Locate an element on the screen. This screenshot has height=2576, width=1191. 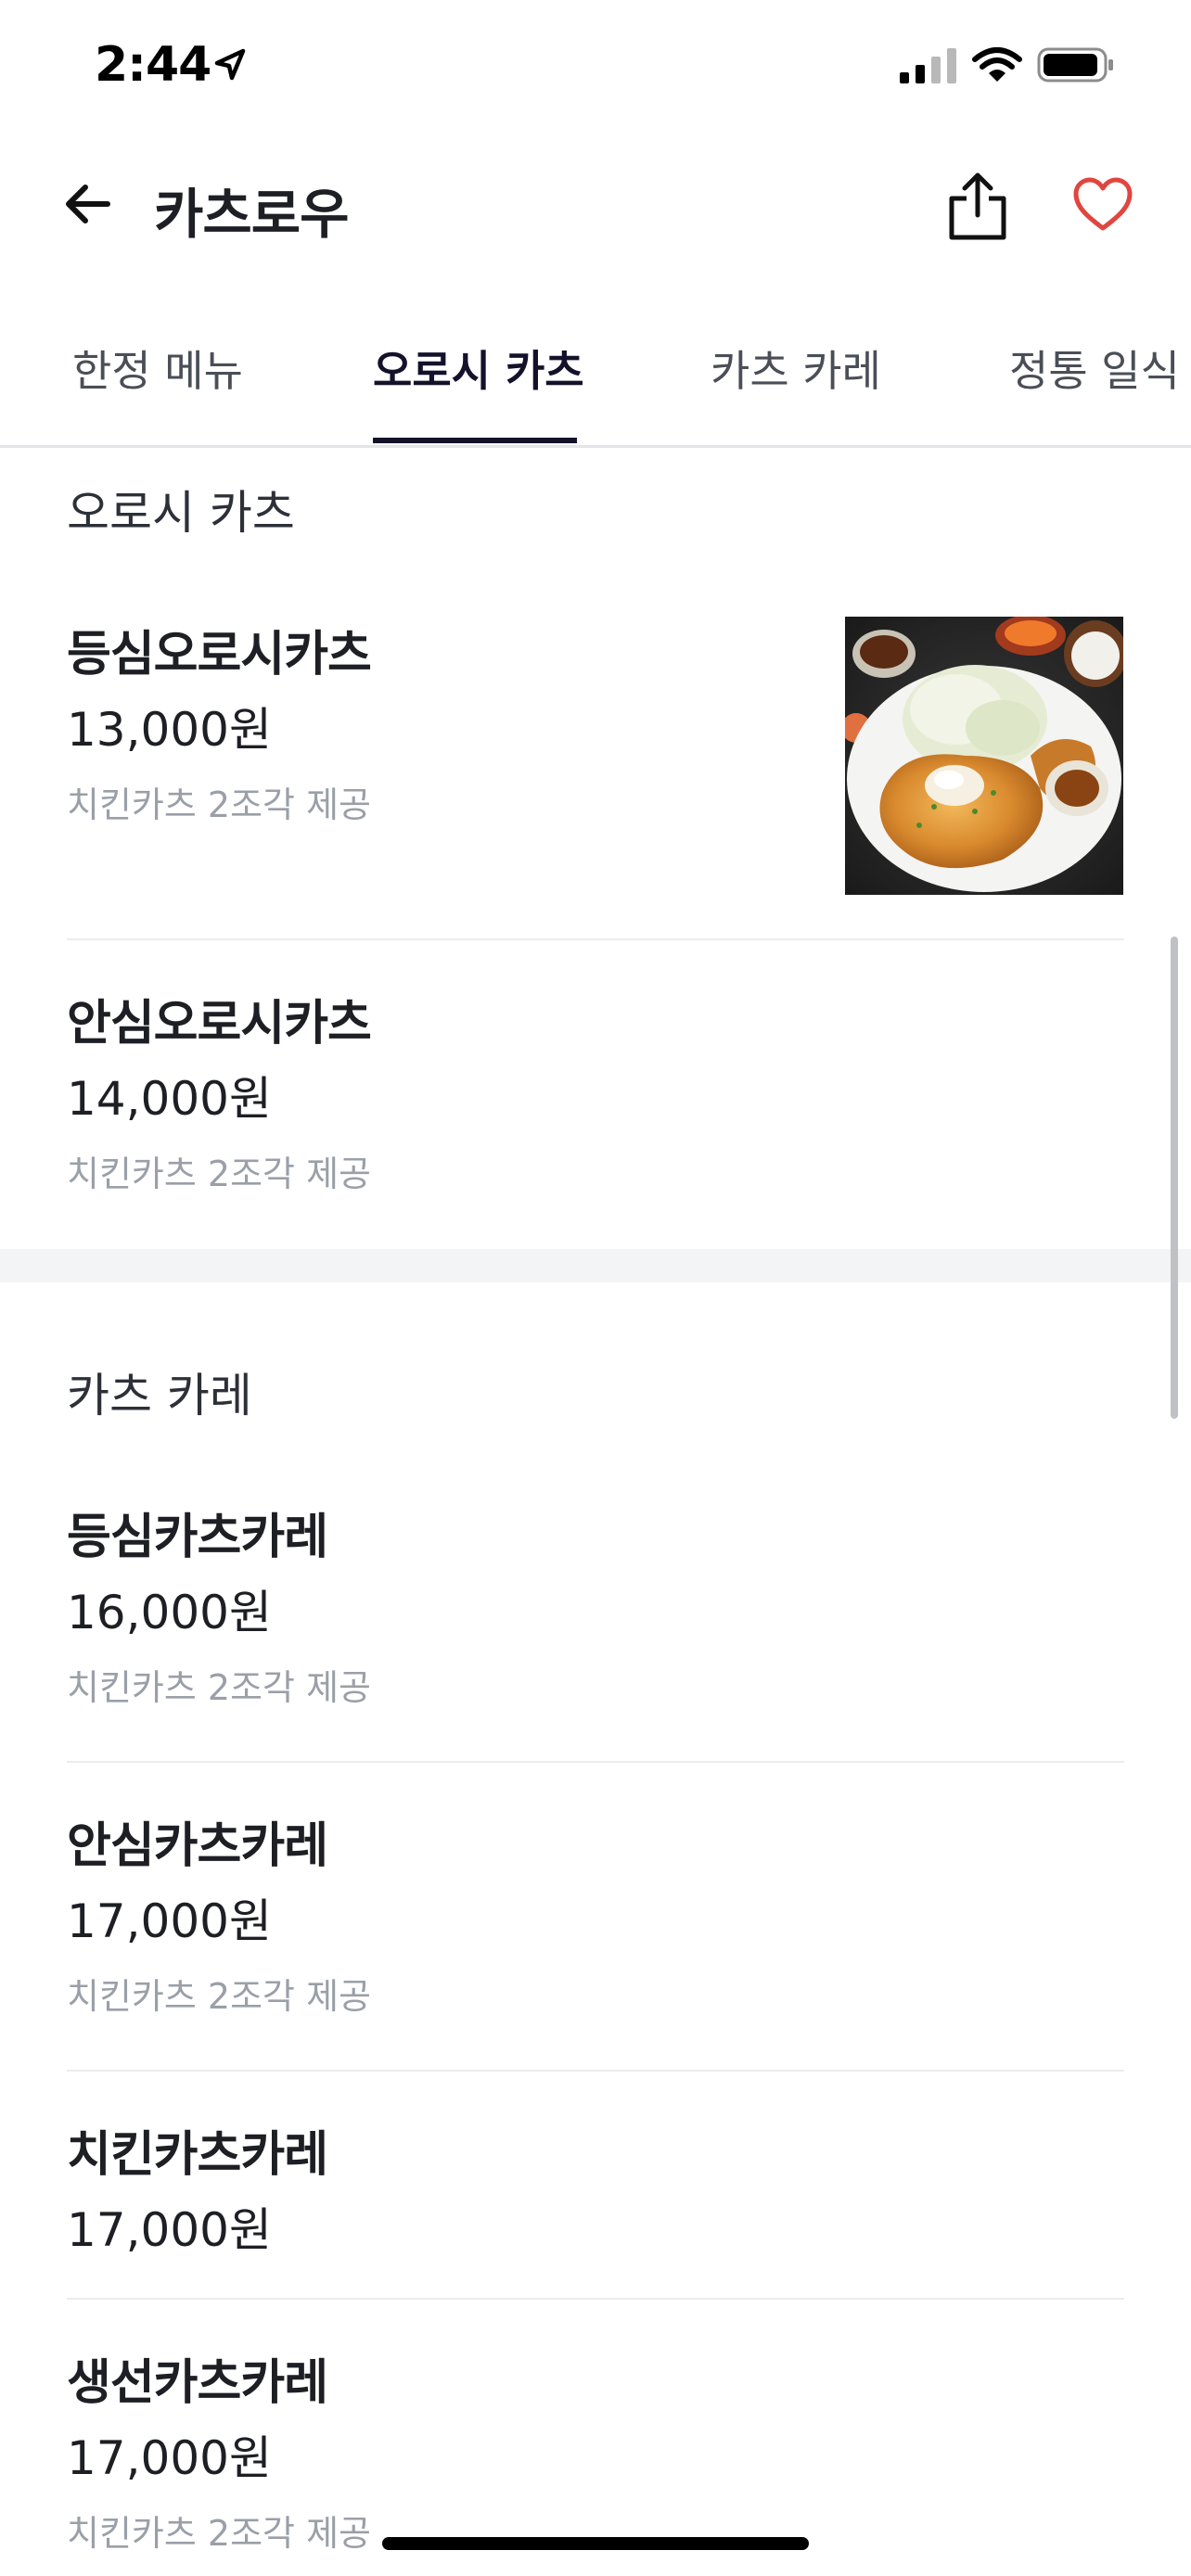
favorite-heart-icon is located at coordinates (1102, 205).